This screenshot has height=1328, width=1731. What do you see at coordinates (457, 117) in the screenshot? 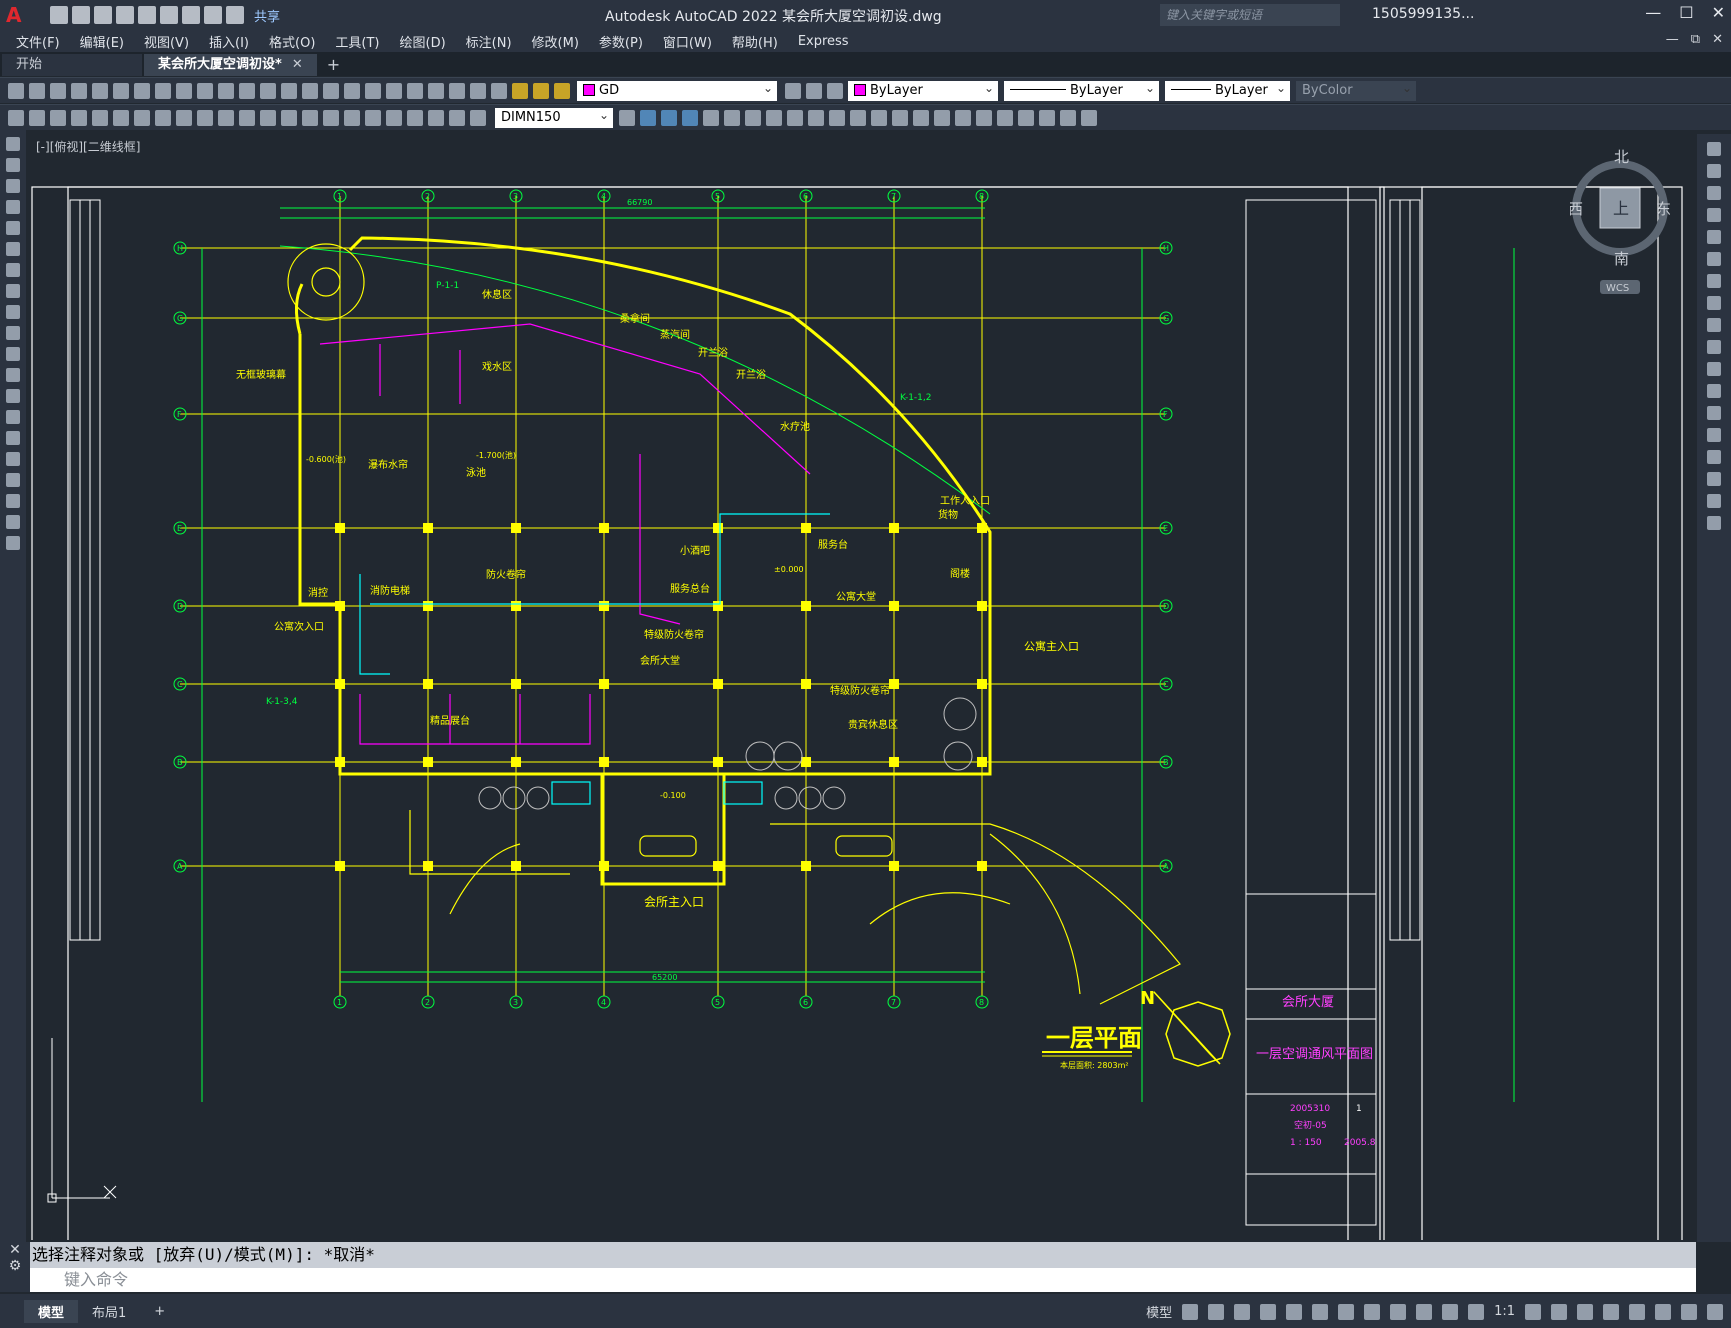
I see `dimension-text-edit-icon` at bounding box center [457, 117].